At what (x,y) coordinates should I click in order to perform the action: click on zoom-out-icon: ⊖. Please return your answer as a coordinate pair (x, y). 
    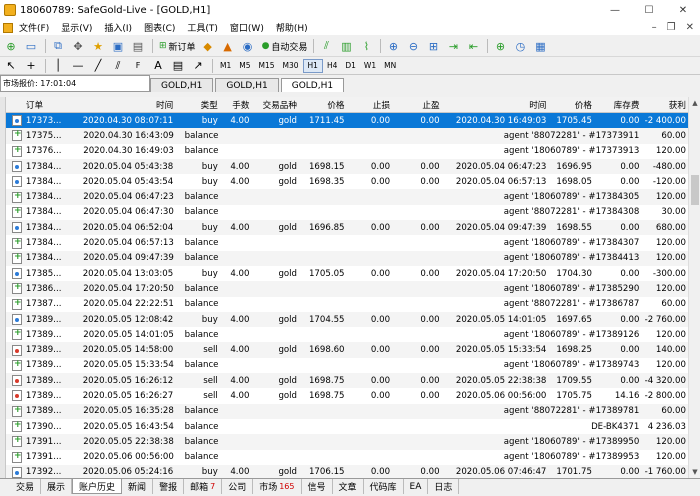
    Looking at the image, I should click on (413, 46).